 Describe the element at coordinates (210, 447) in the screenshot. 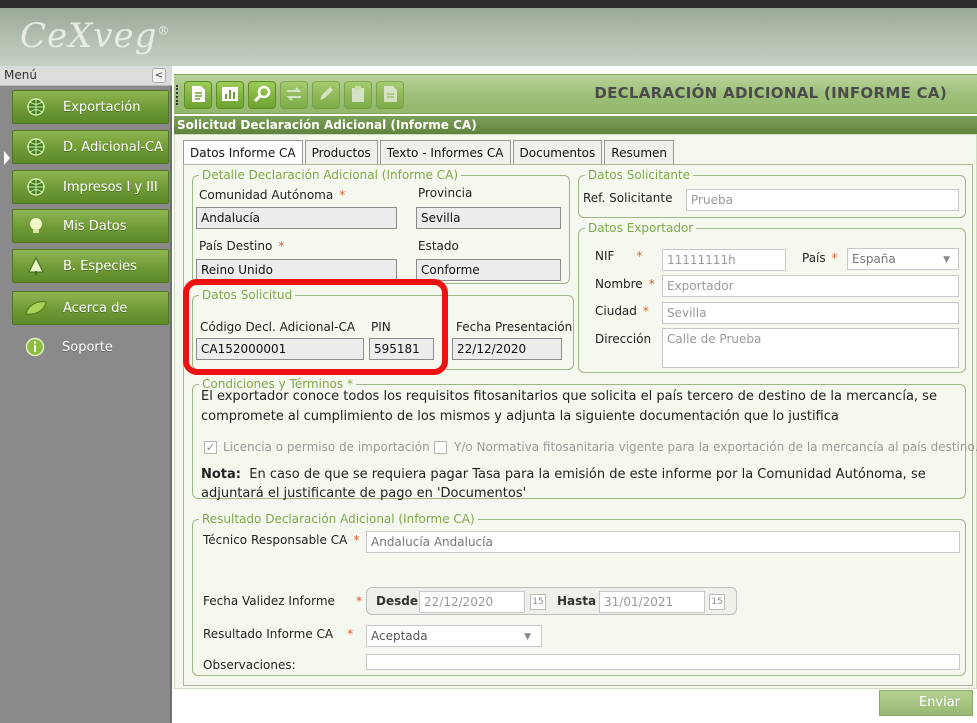

I see `licencia-checkbox: ✓` at that location.